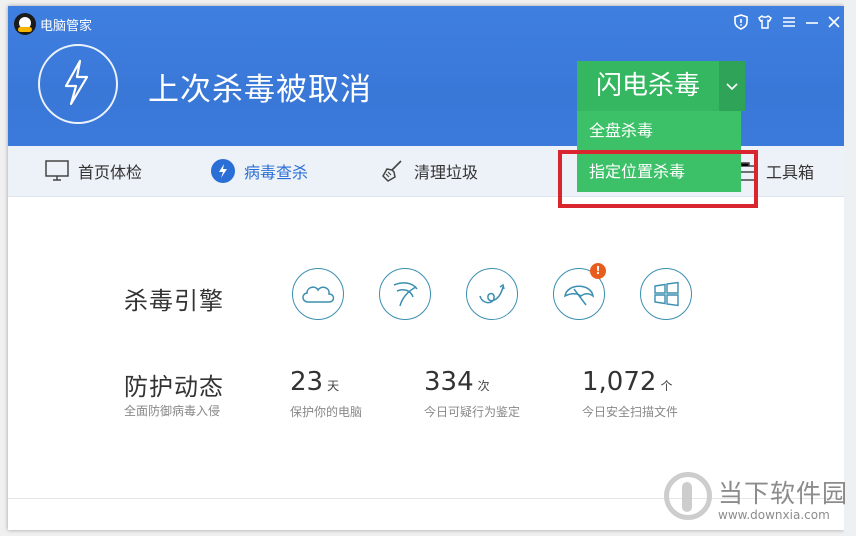 Image resolution: width=856 pixels, height=536 pixels. What do you see at coordinates (789, 22) in the screenshot?
I see `menu-icon` at bounding box center [789, 22].